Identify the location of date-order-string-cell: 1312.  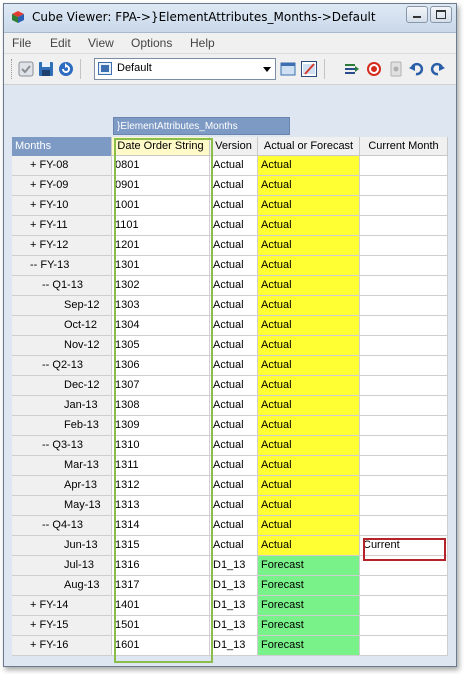
(161, 486).